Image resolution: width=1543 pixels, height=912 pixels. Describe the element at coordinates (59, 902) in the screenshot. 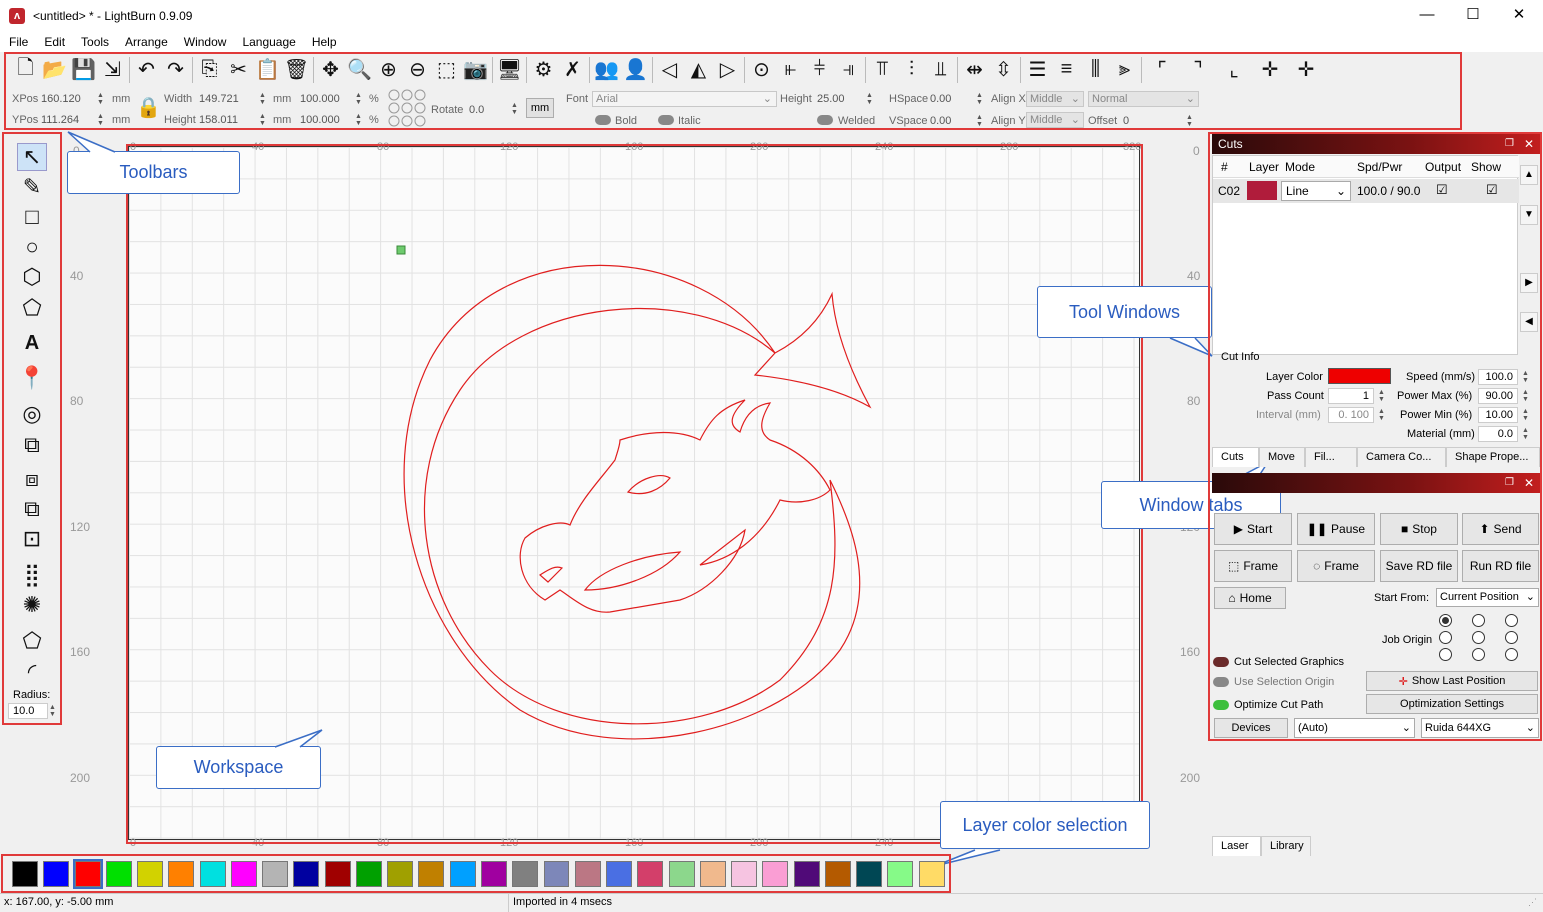

I see `cursor-coordinates: x: 167.00, y: -5.00 mm` at that location.